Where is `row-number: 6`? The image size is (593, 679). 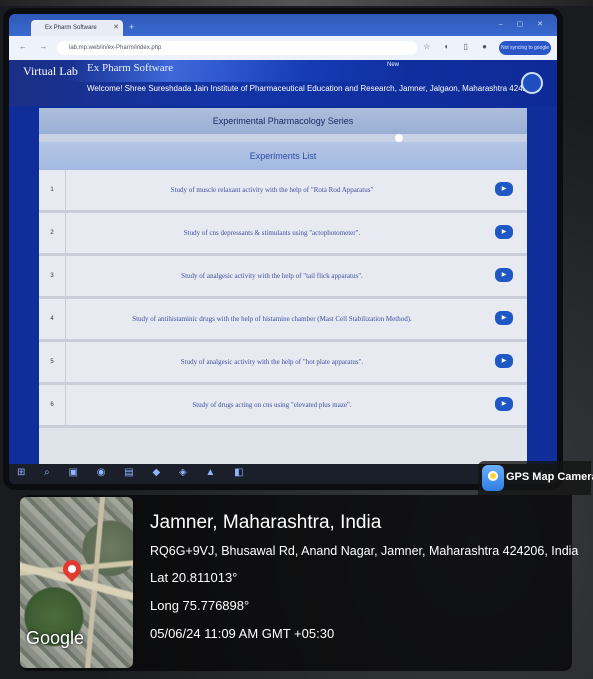
row-number: 6 is located at coordinates (52, 405).